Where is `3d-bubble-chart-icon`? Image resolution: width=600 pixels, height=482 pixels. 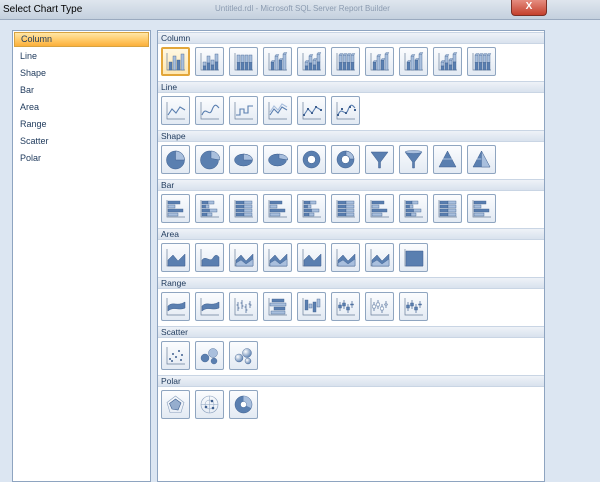 3d-bubble-chart-icon is located at coordinates (243, 356).